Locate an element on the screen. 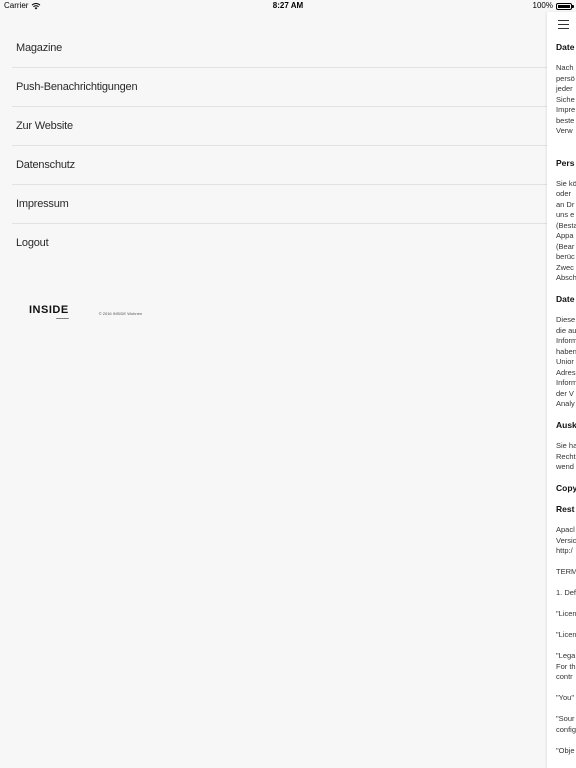  doc-line: Appa is located at coordinates (565, 235).